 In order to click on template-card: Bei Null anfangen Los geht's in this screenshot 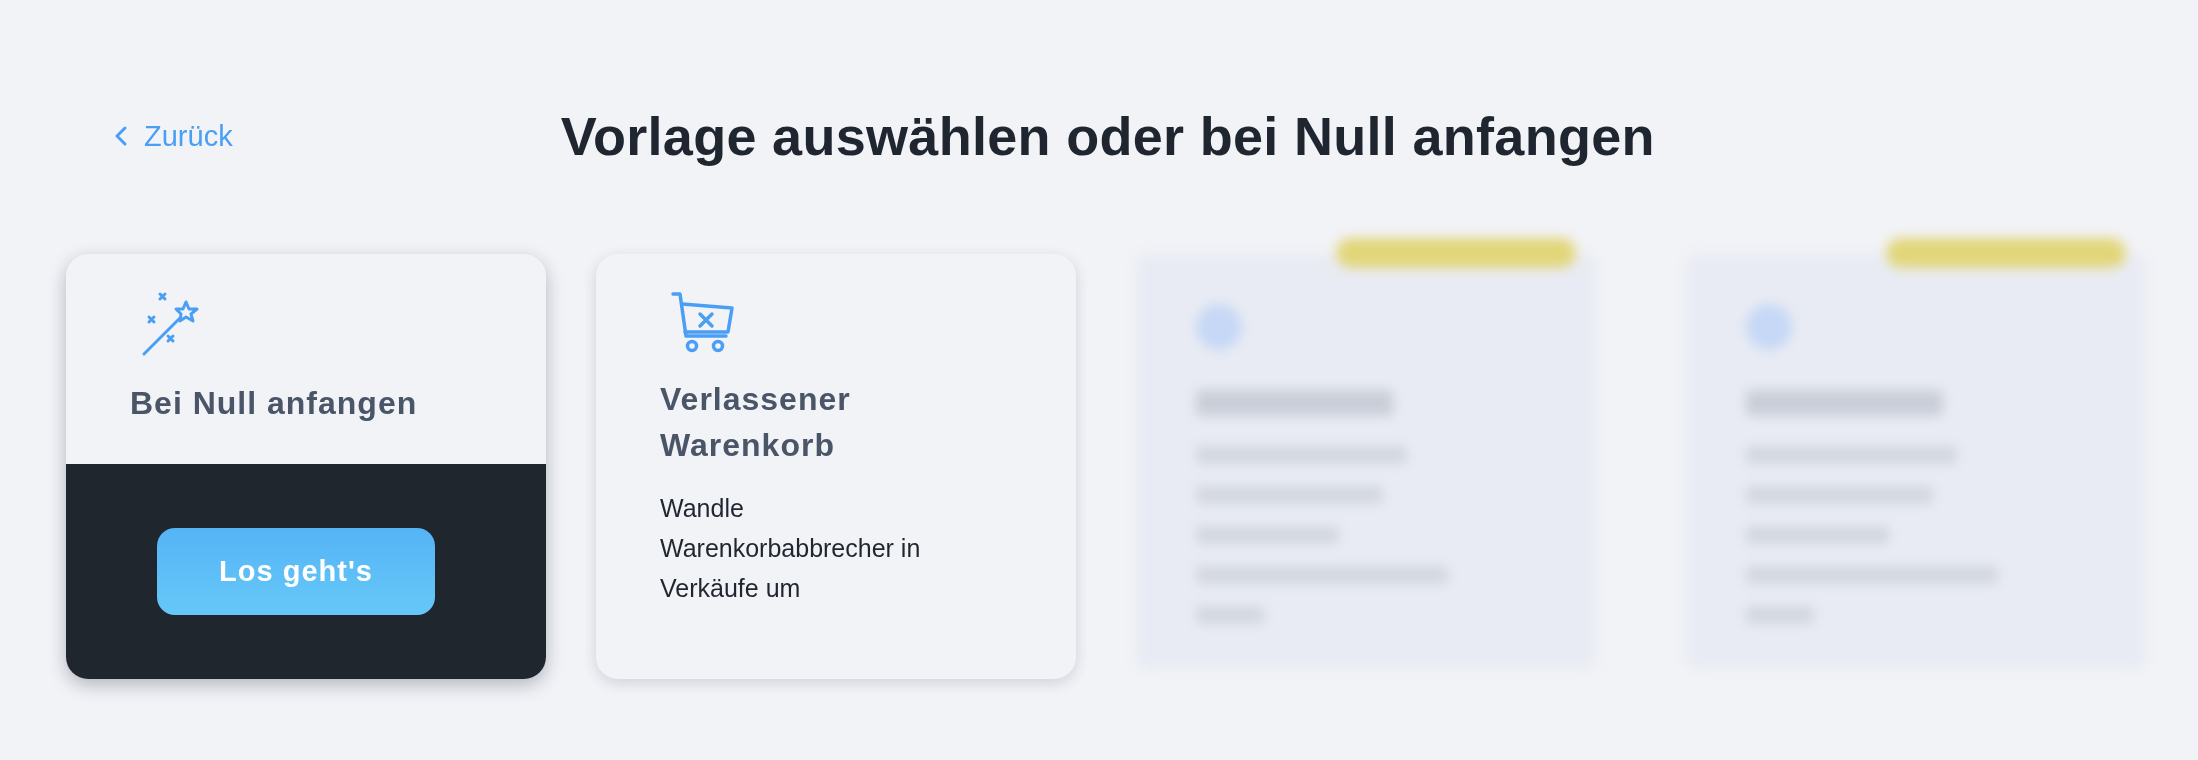, I will do `click(306, 466)`.